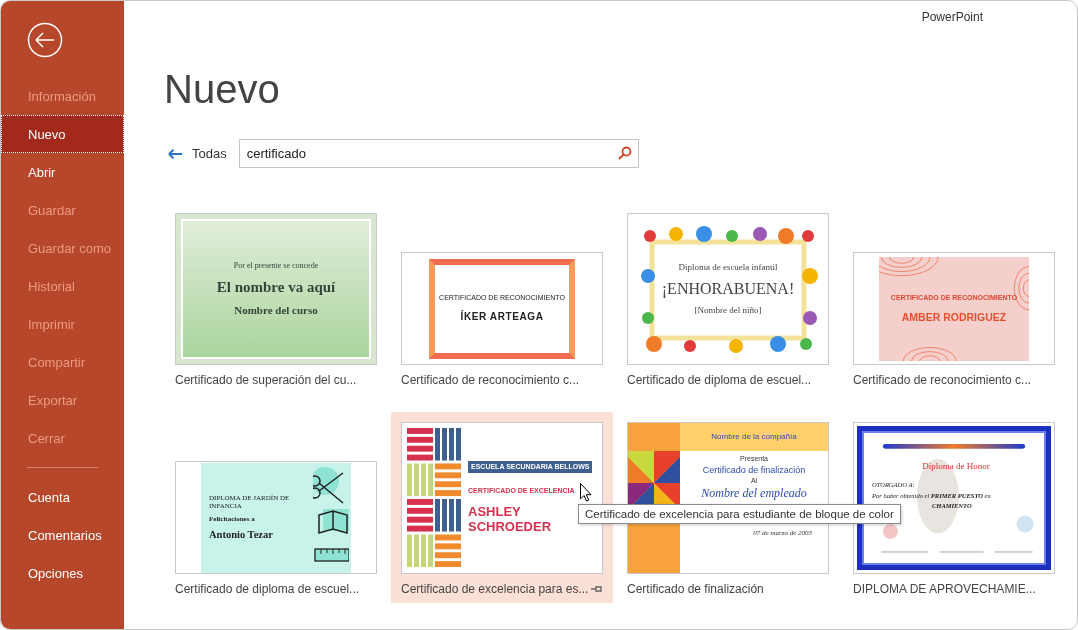  What do you see at coordinates (45, 40) in the screenshot?
I see `back-button` at bounding box center [45, 40].